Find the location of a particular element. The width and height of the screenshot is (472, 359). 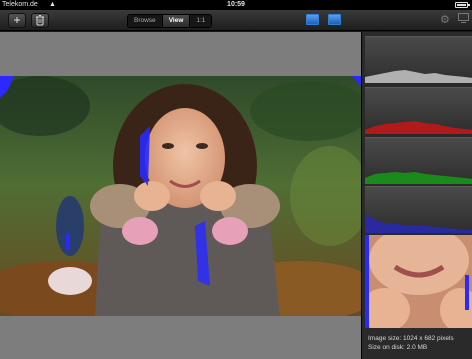

trash-icon is located at coordinates (40, 20).